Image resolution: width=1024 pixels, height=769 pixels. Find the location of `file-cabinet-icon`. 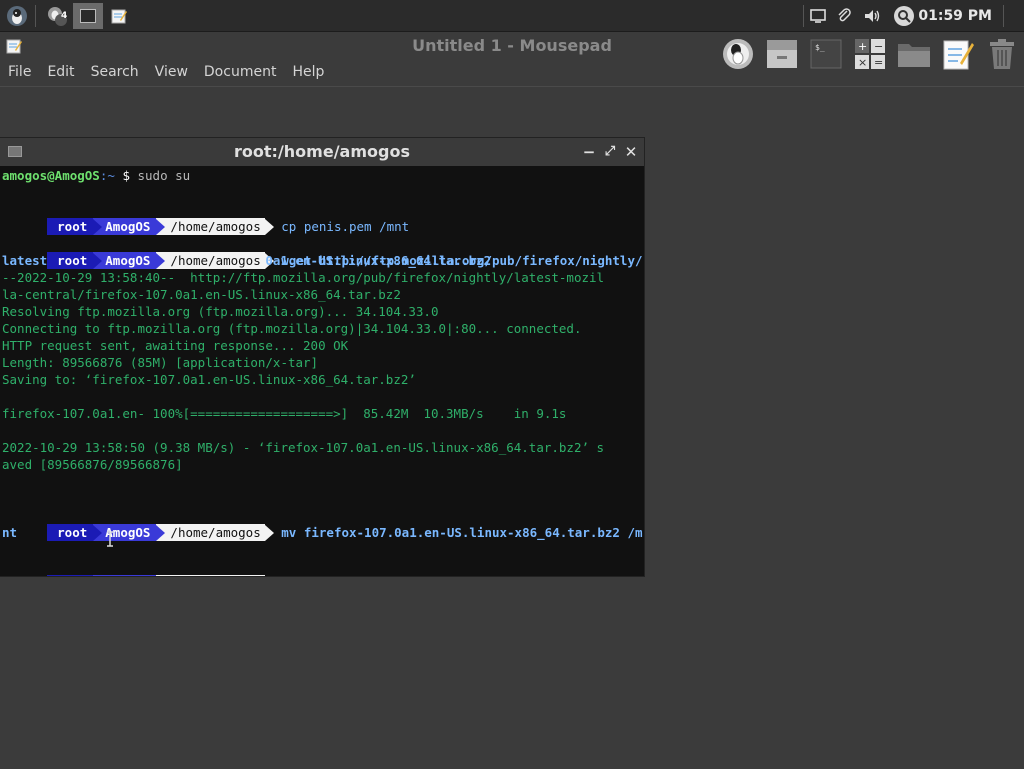

file-cabinet-icon is located at coordinates (782, 54).